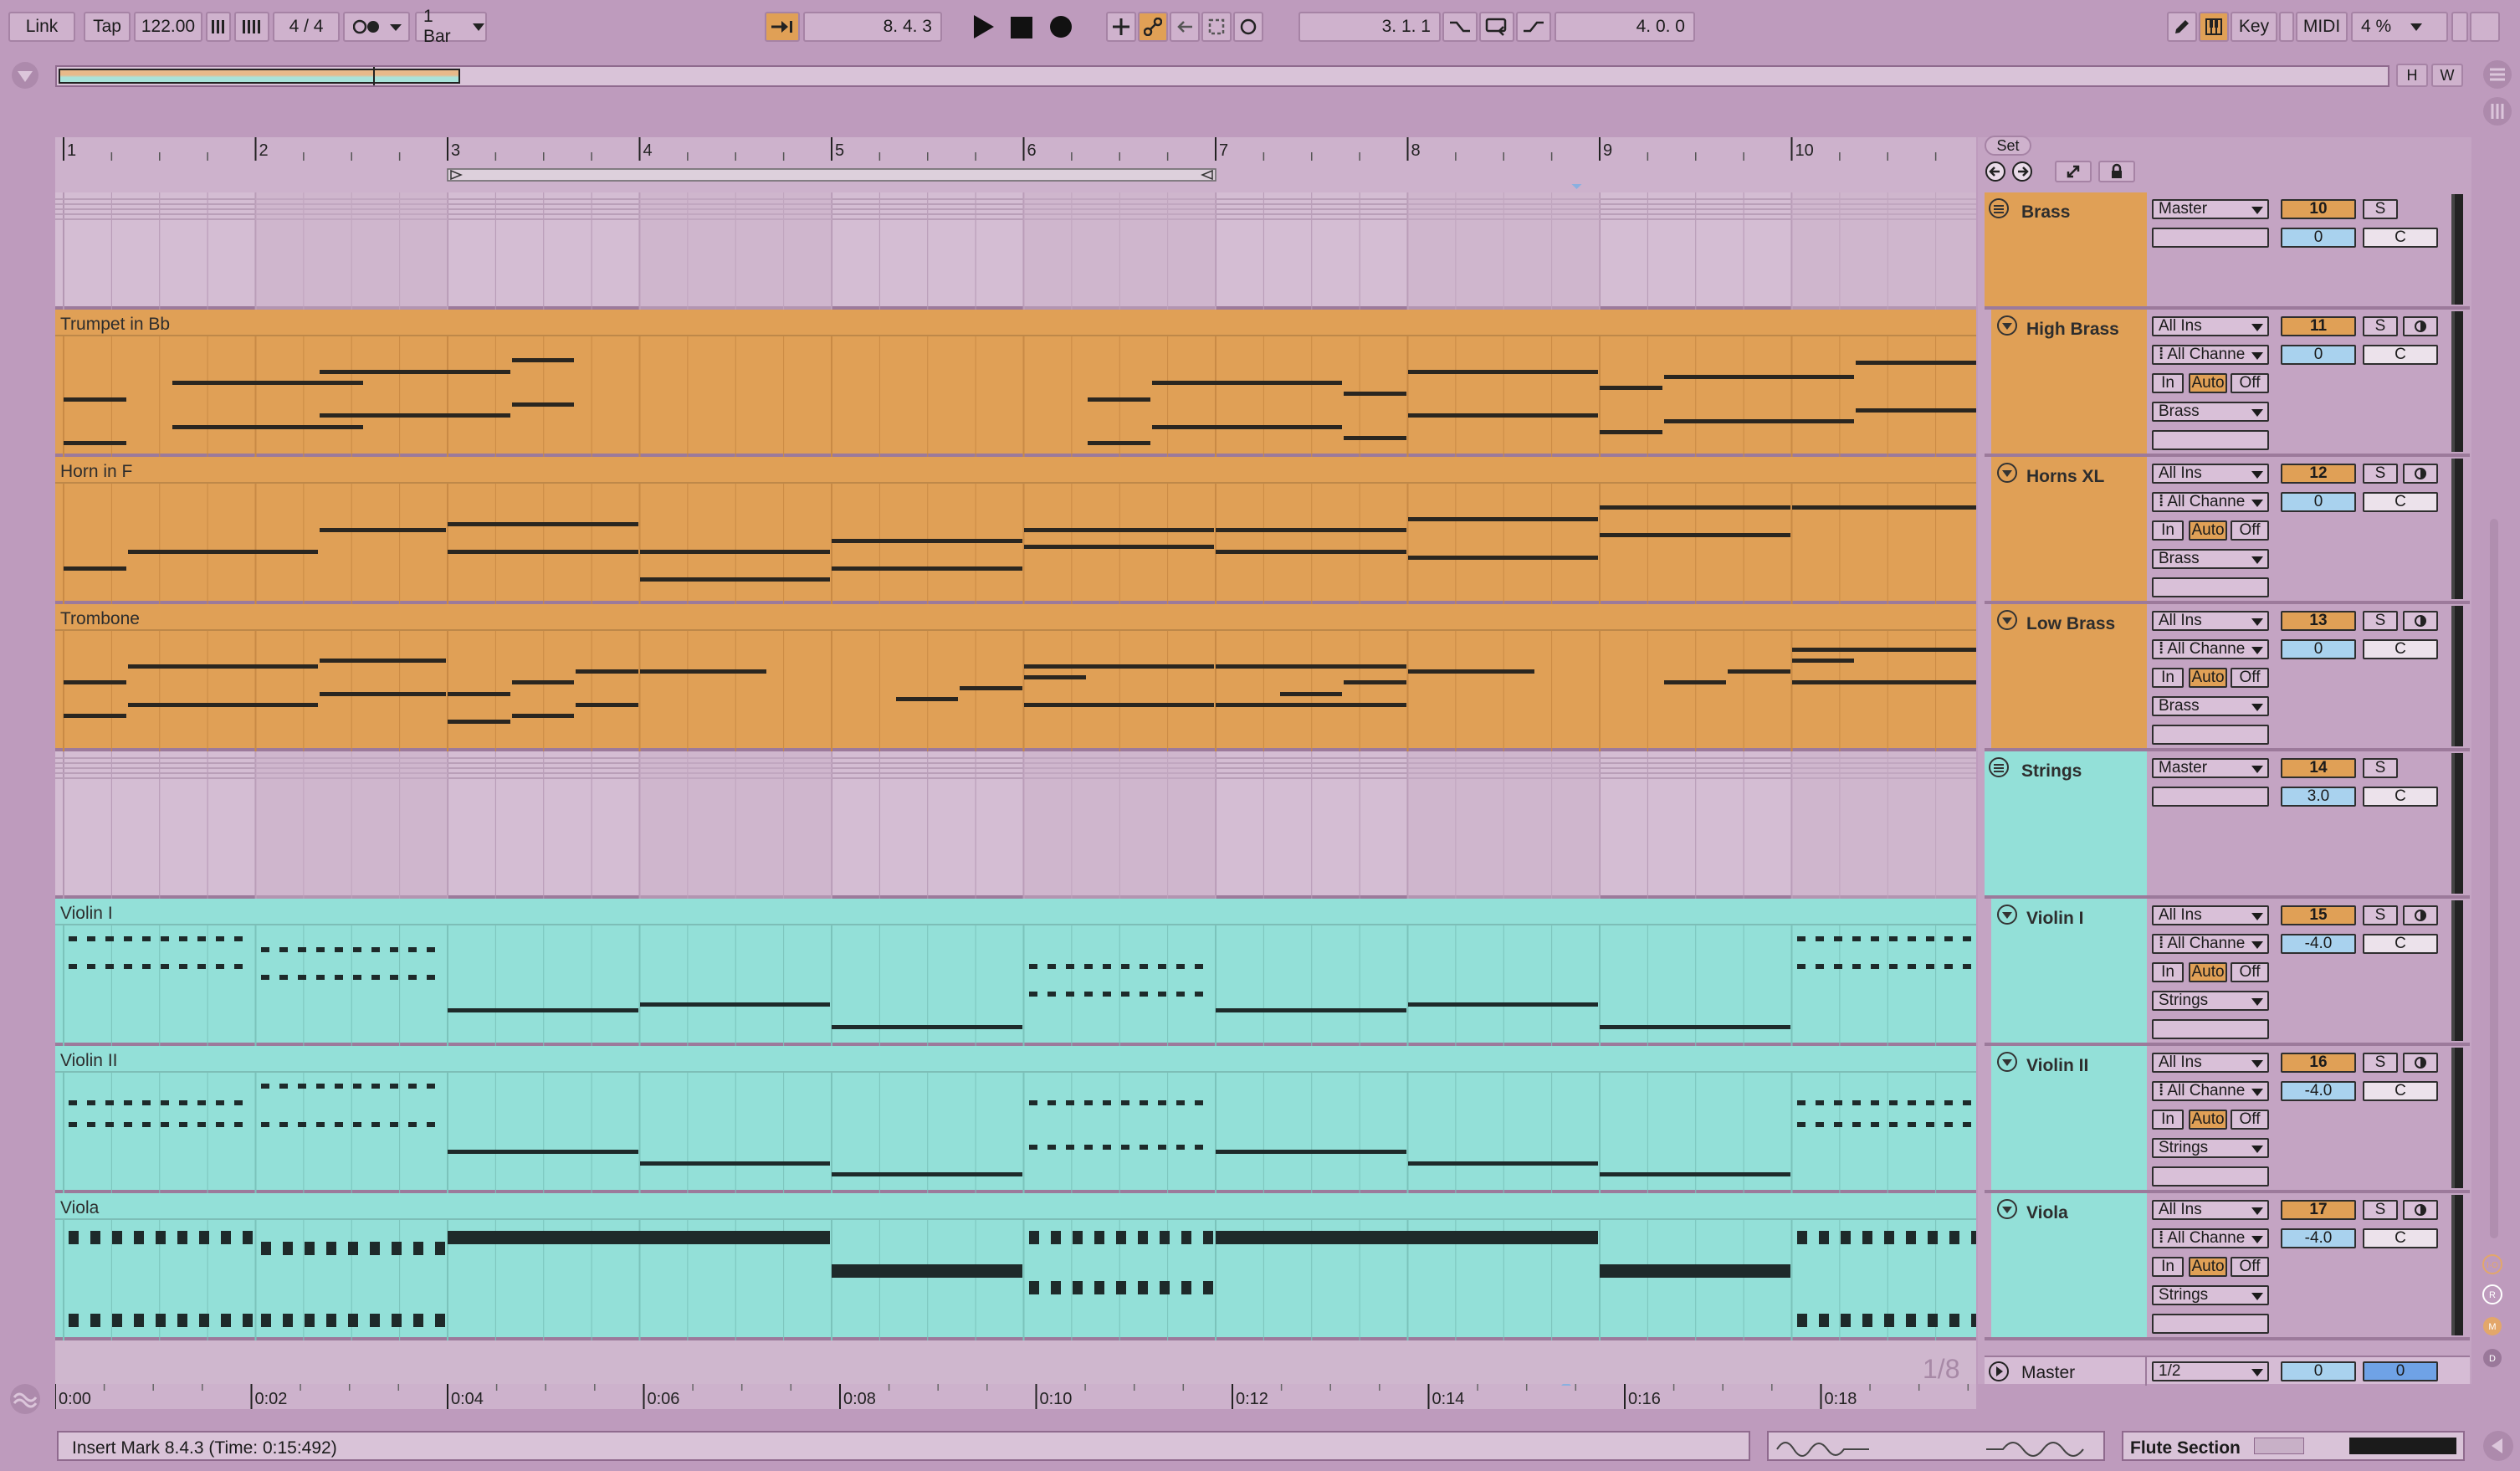 The width and height of the screenshot is (2520, 1471). Describe the element at coordinates (2380, 326) in the screenshot. I see `solo-button: S` at that location.